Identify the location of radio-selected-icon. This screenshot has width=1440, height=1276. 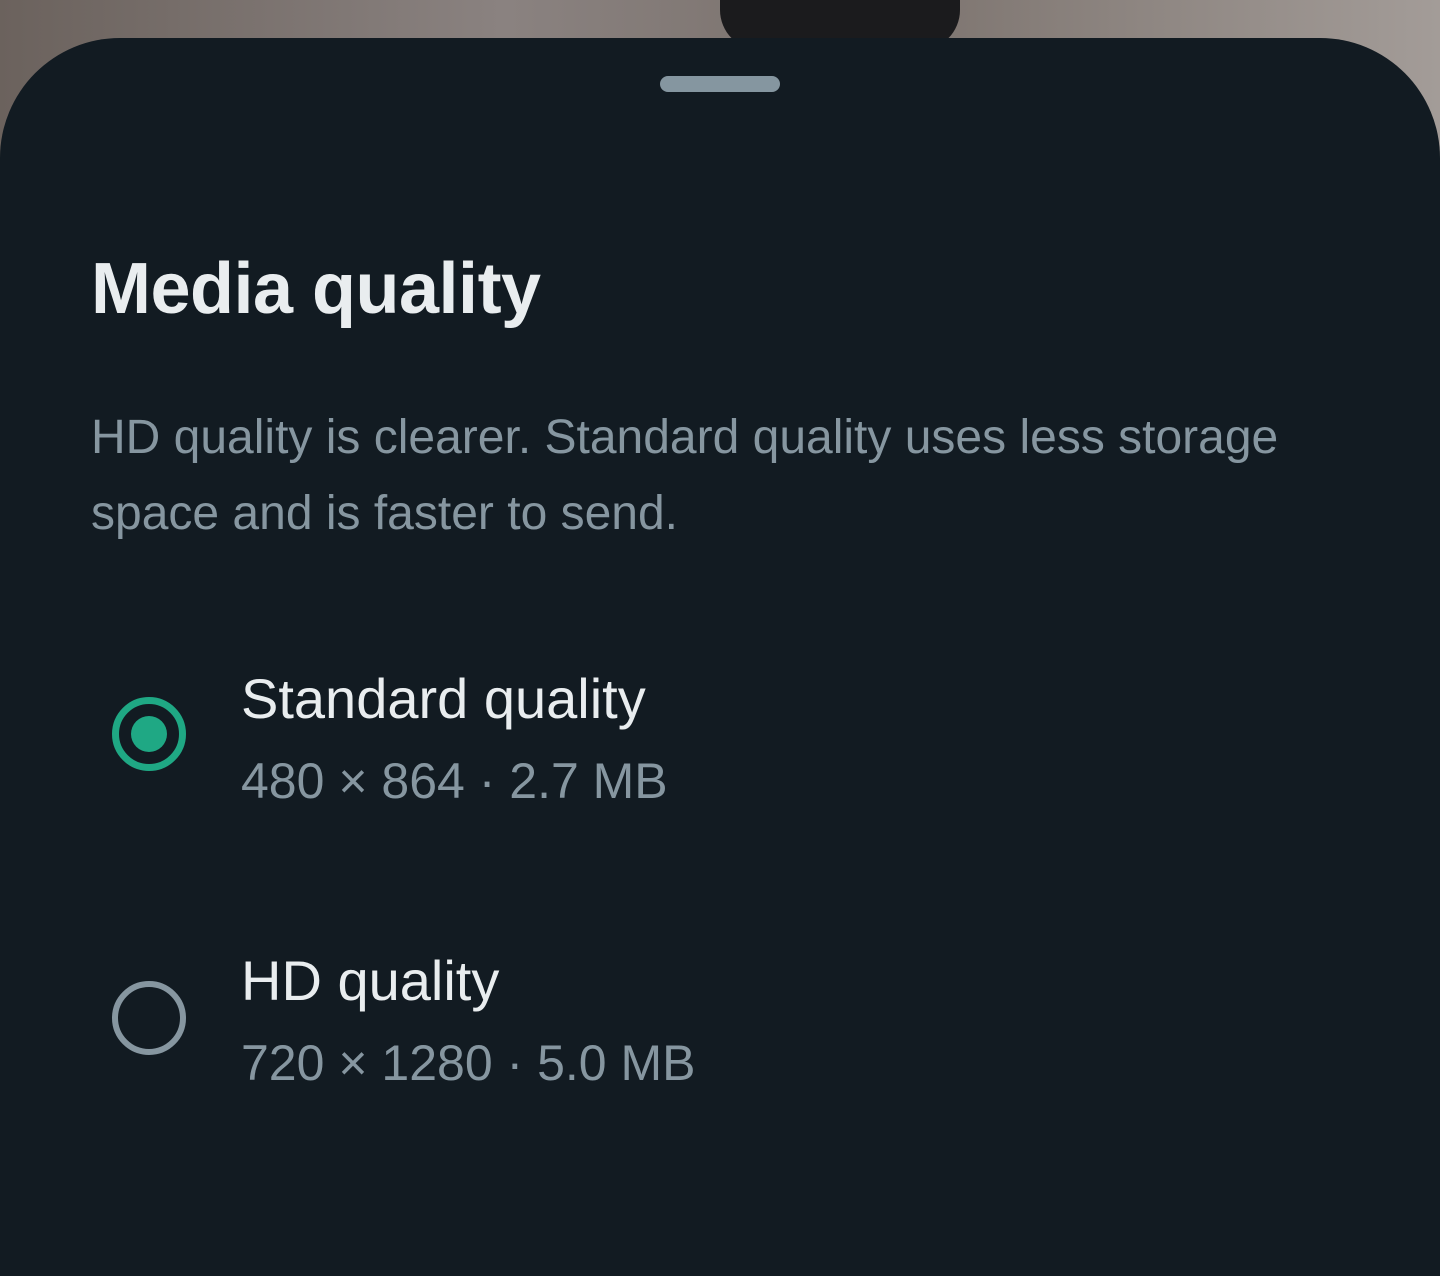
(149, 734).